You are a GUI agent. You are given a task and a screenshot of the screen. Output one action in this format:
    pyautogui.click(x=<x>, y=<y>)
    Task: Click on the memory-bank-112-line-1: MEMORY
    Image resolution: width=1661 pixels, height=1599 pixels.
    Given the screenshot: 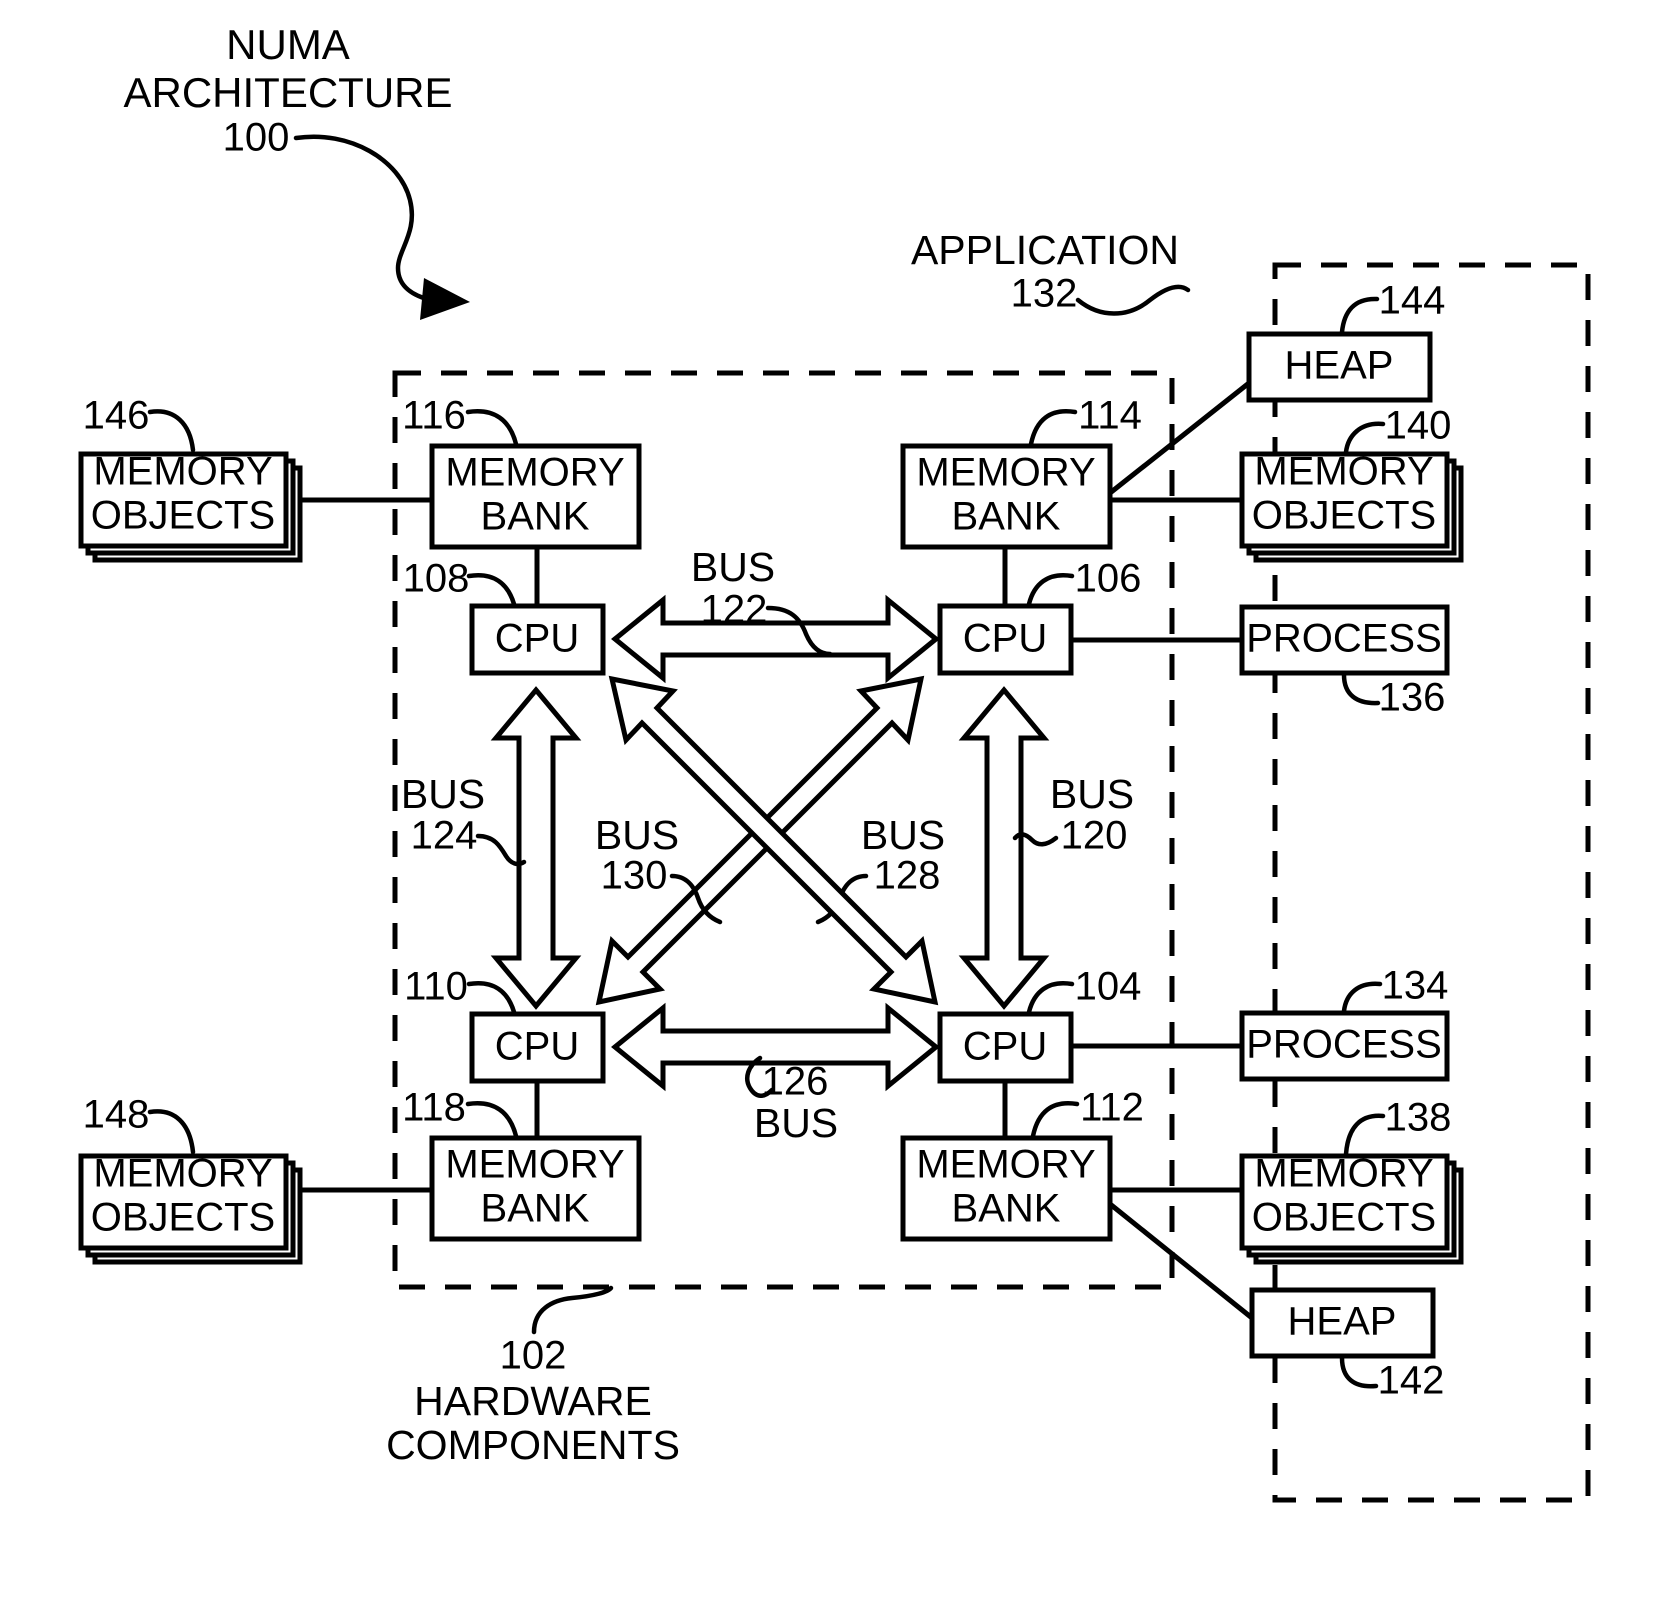 What is the action you would take?
    pyautogui.click(x=1005, y=1165)
    